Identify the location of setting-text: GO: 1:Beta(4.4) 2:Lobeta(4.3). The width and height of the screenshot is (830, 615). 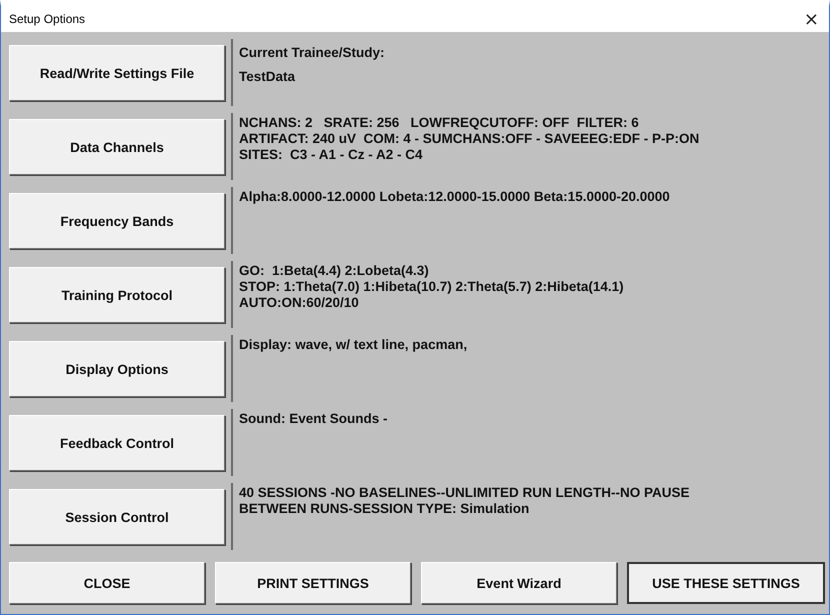
(334, 271).